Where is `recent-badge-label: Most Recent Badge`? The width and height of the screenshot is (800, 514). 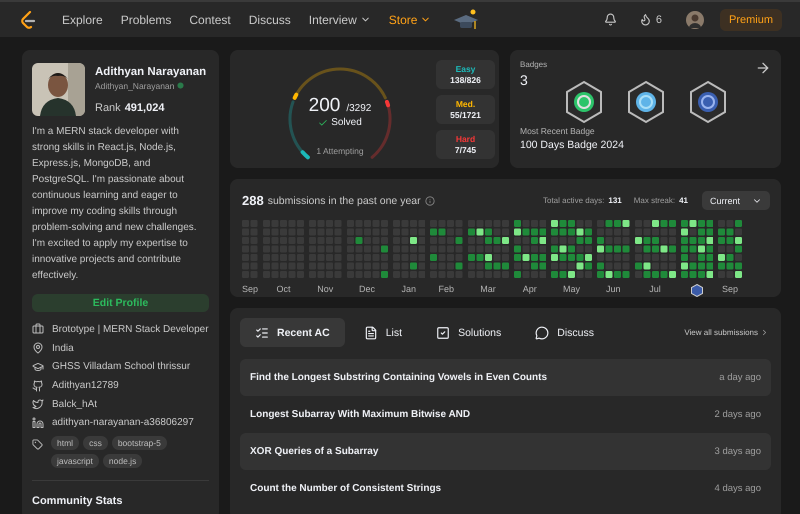 recent-badge-label: Most Recent Badge is located at coordinates (558, 131).